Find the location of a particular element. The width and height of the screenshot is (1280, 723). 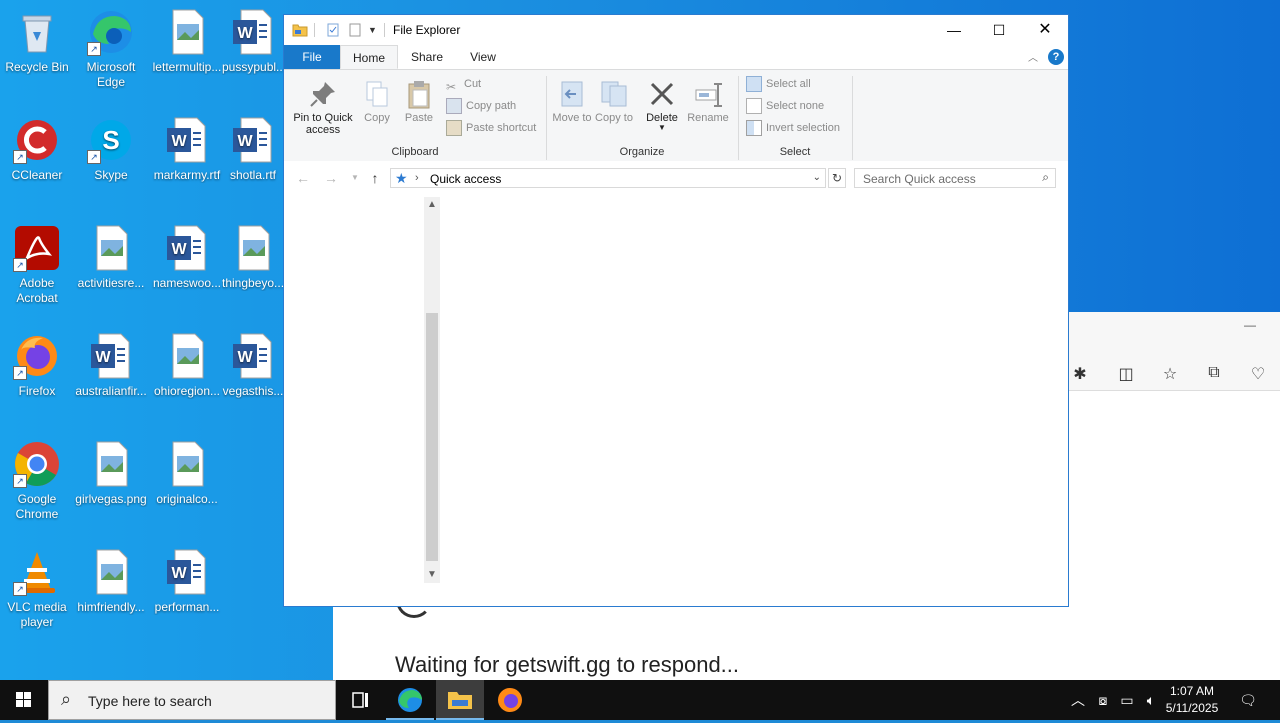

move-to-button: Move to is located at coordinates (572, 101).